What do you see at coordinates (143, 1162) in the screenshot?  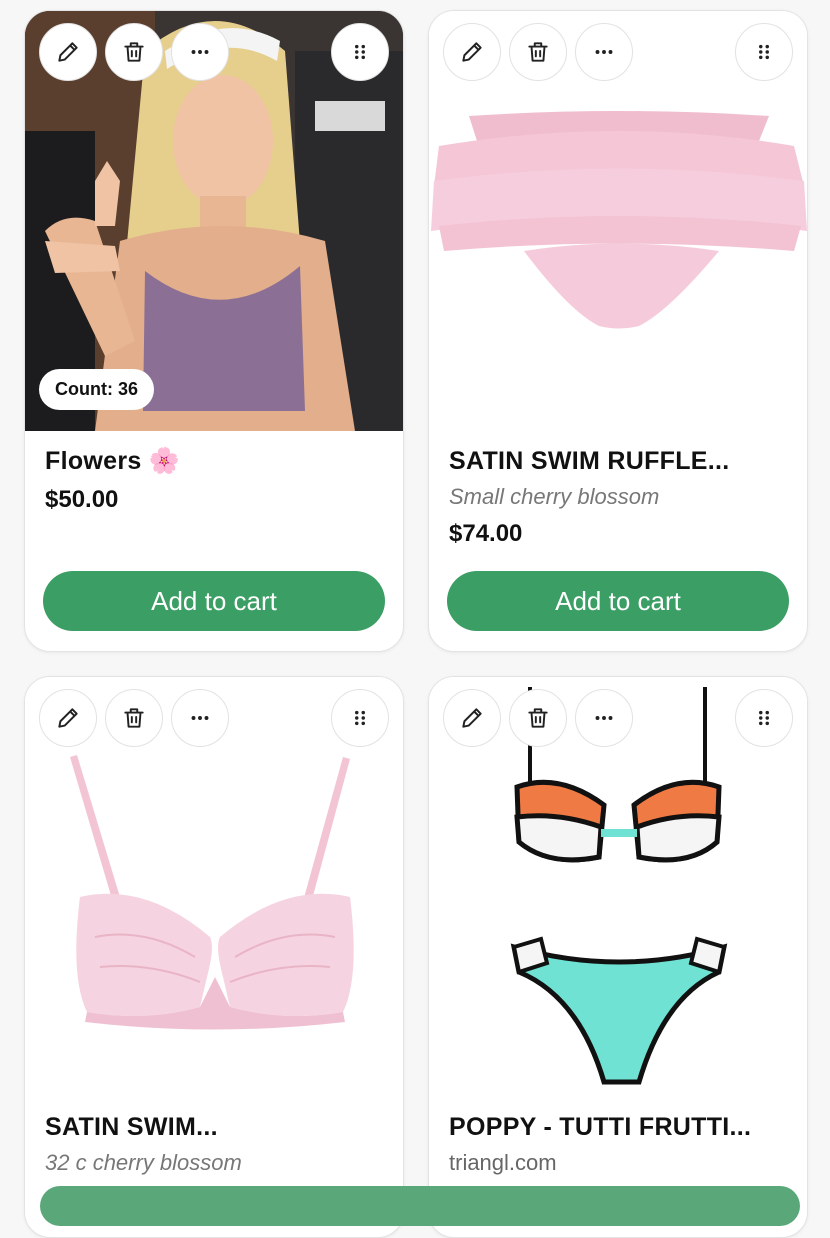 I see `product-variant: 32 c cherry blossom` at bounding box center [143, 1162].